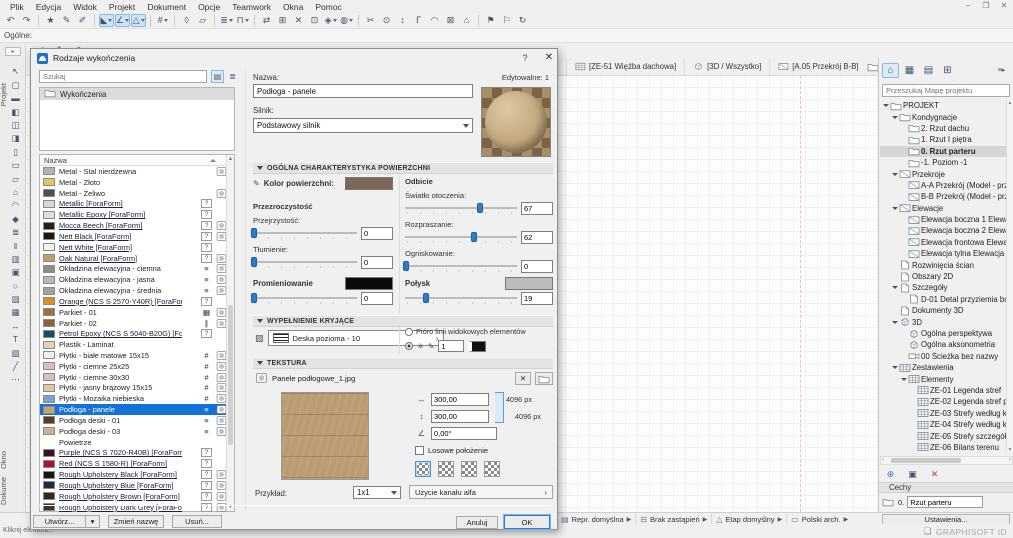  Describe the element at coordinates (460, 416) in the screenshot. I see `texture-height-input` at that location.